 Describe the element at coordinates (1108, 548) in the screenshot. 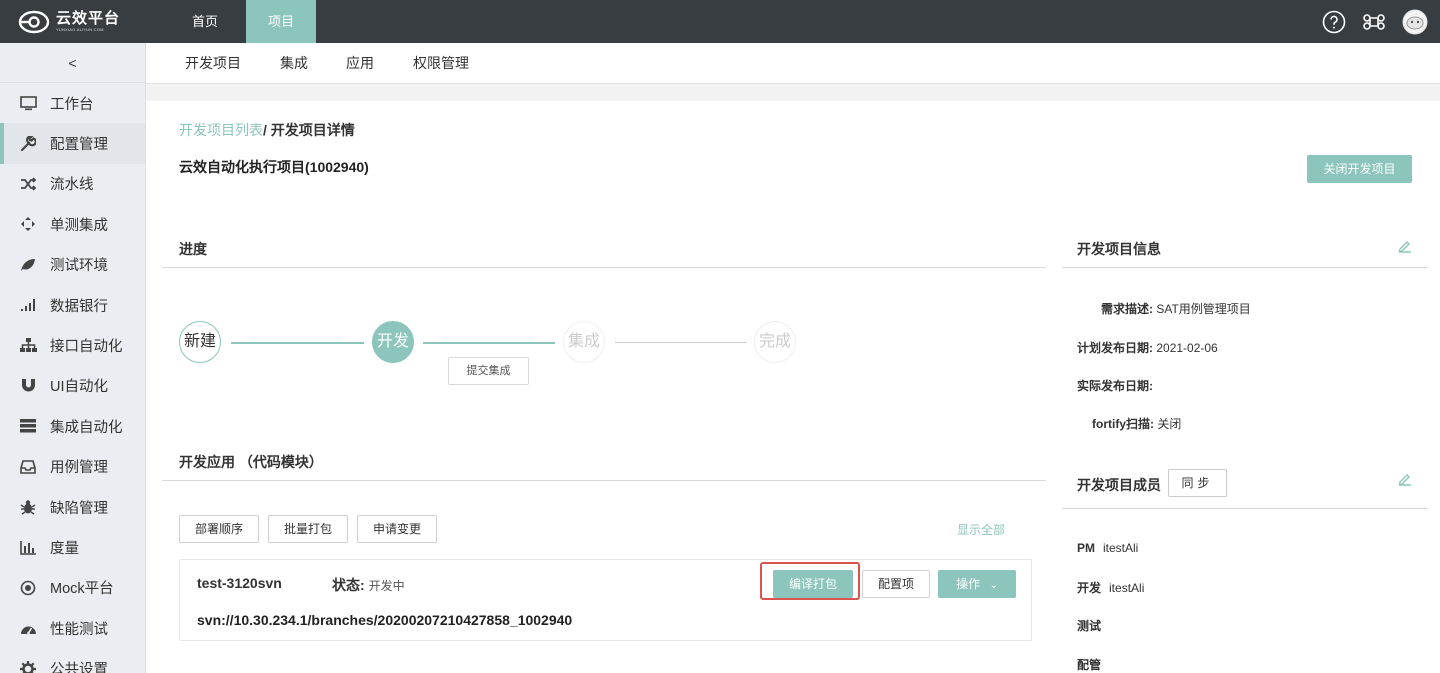

I see `member-row: PM itestAli` at that location.